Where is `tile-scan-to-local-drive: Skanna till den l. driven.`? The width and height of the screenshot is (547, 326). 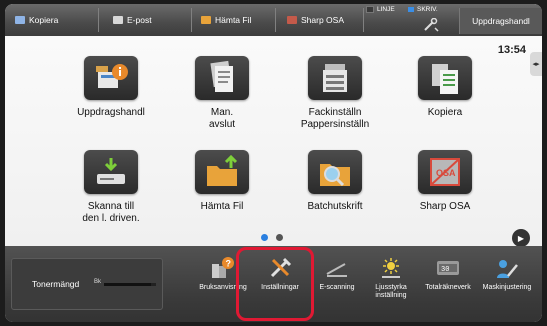 tile-scan-to-local-drive: Skanna till den l. driven. is located at coordinates (111, 187).